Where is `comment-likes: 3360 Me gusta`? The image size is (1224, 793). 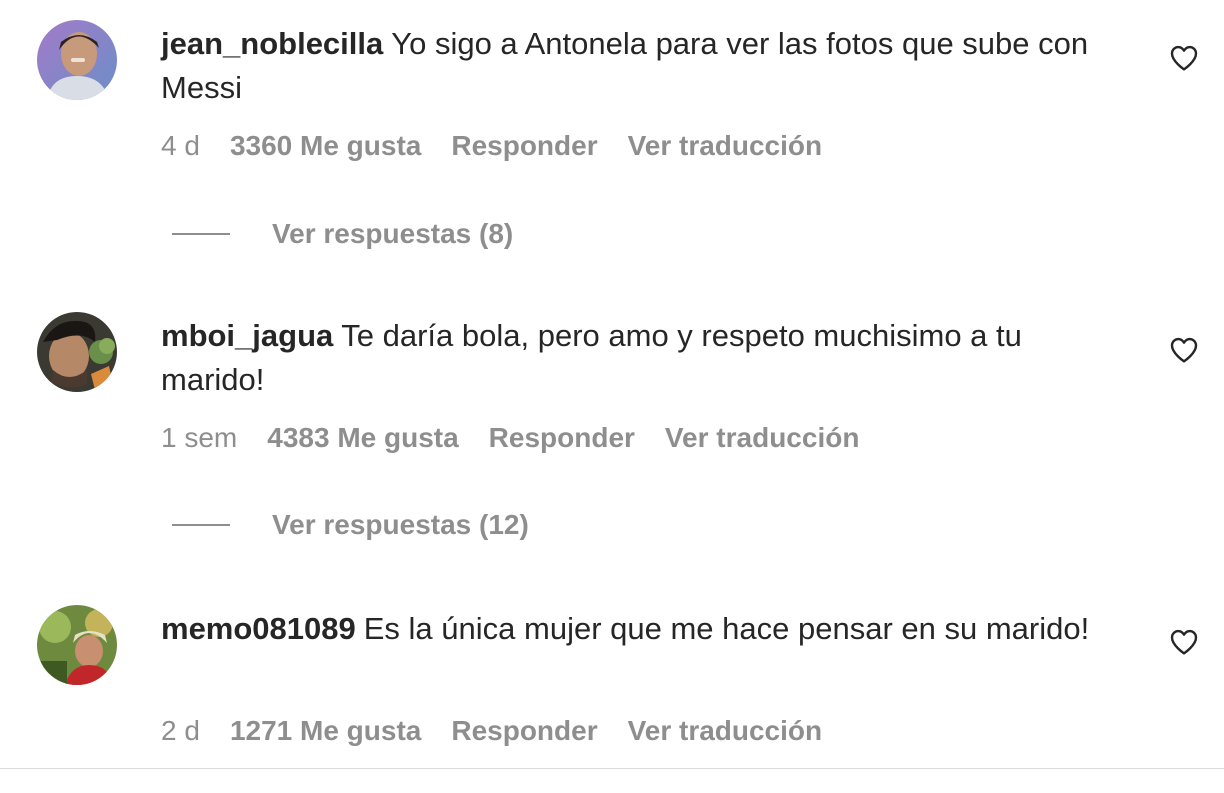 comment-likes: 3360 Me gusta is located at coordinates (325, 146).